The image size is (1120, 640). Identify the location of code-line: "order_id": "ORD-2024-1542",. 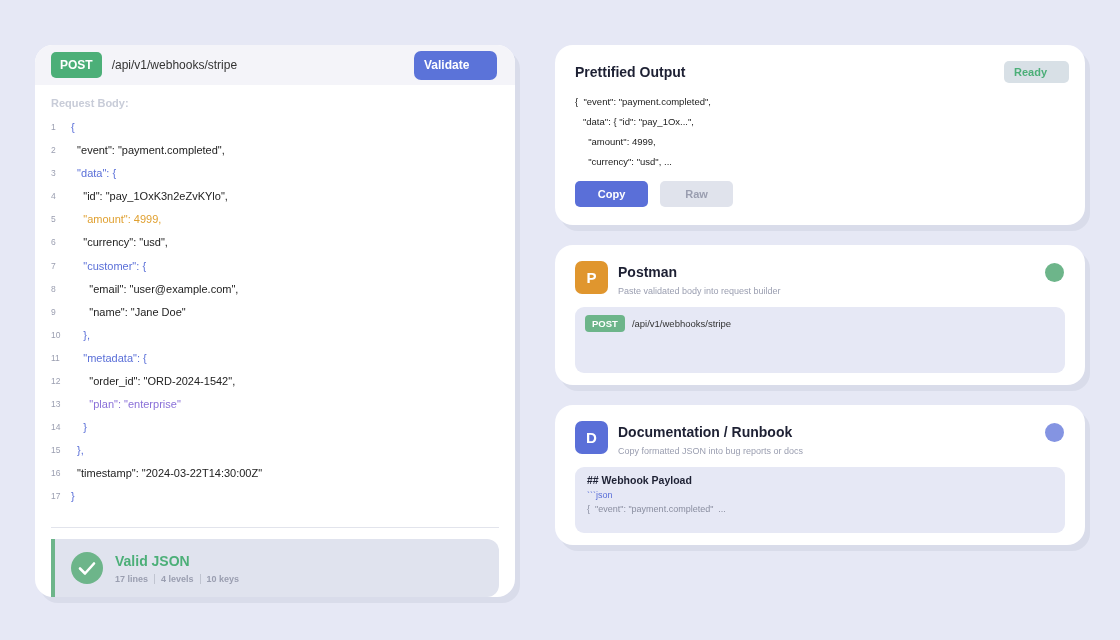
(162, 381).